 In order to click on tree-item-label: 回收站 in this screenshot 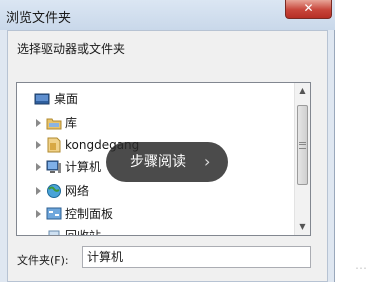, I will do `click(83, 232)`.